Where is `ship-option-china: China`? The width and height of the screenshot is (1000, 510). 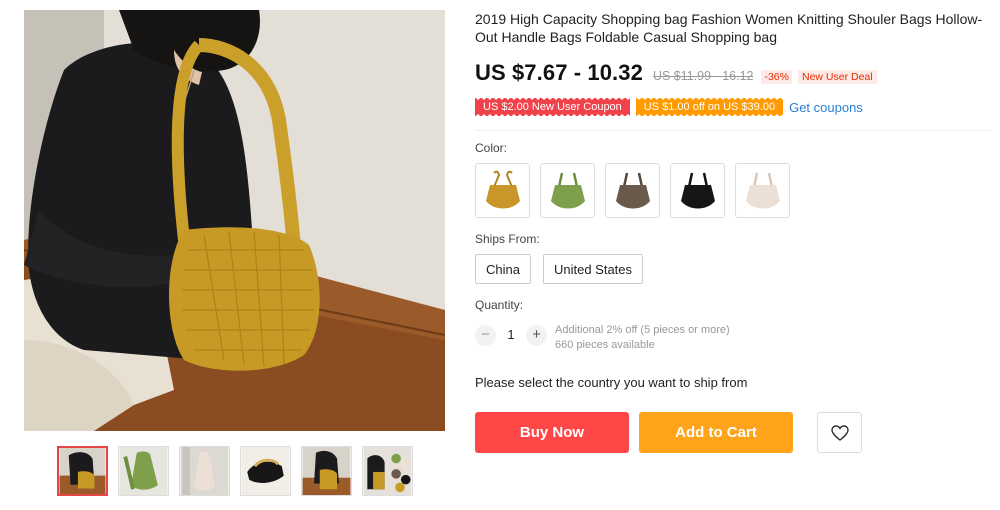 ship-option-china: China is located at coordinates (503, 269).